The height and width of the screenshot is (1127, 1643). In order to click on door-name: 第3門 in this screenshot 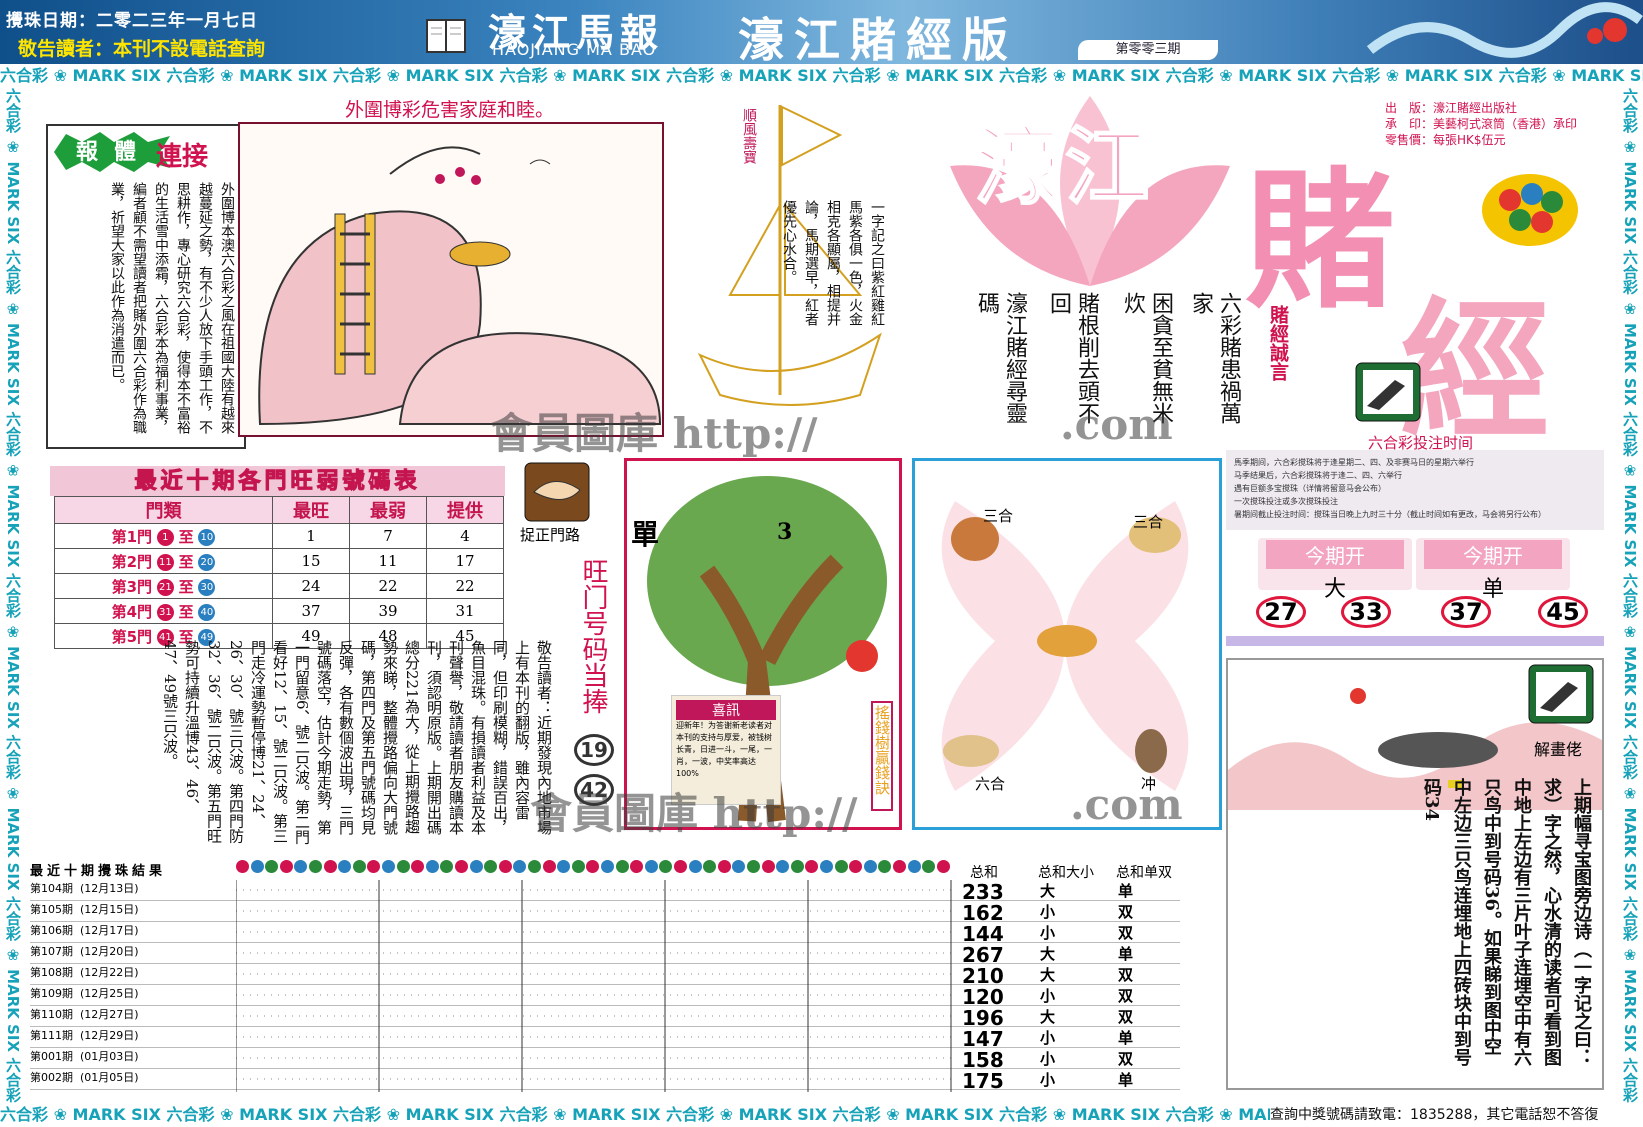, I will do `click(132, 586)`.